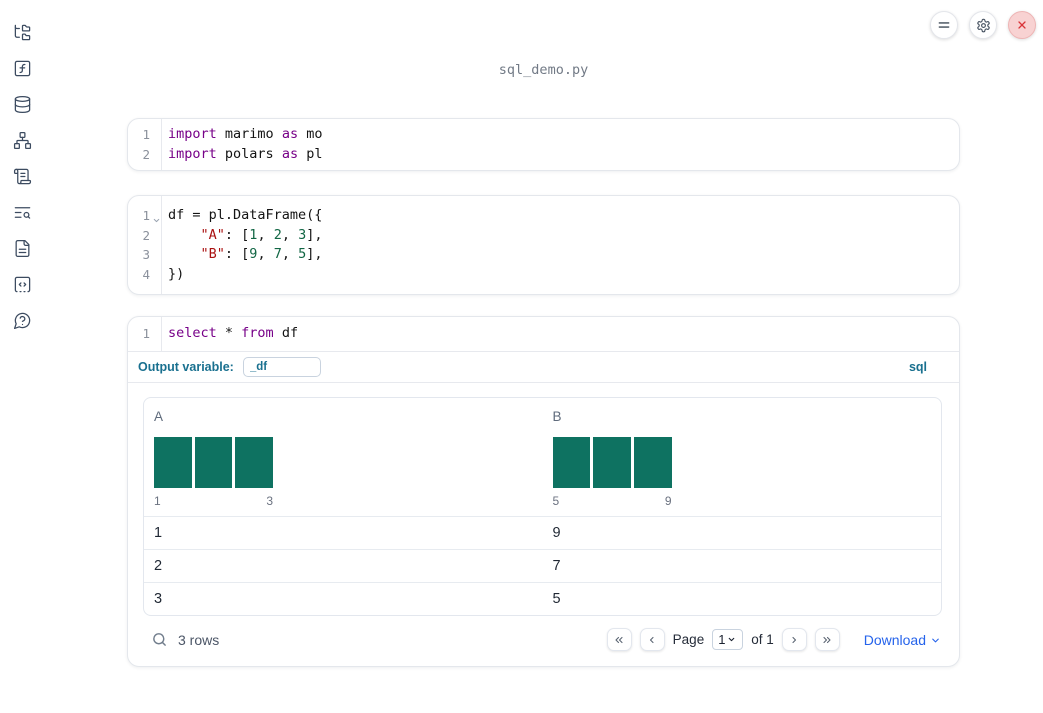 This screenshot has width=1043, height=713. I want to click on histogram-max-label: 3, so click(269, 500).